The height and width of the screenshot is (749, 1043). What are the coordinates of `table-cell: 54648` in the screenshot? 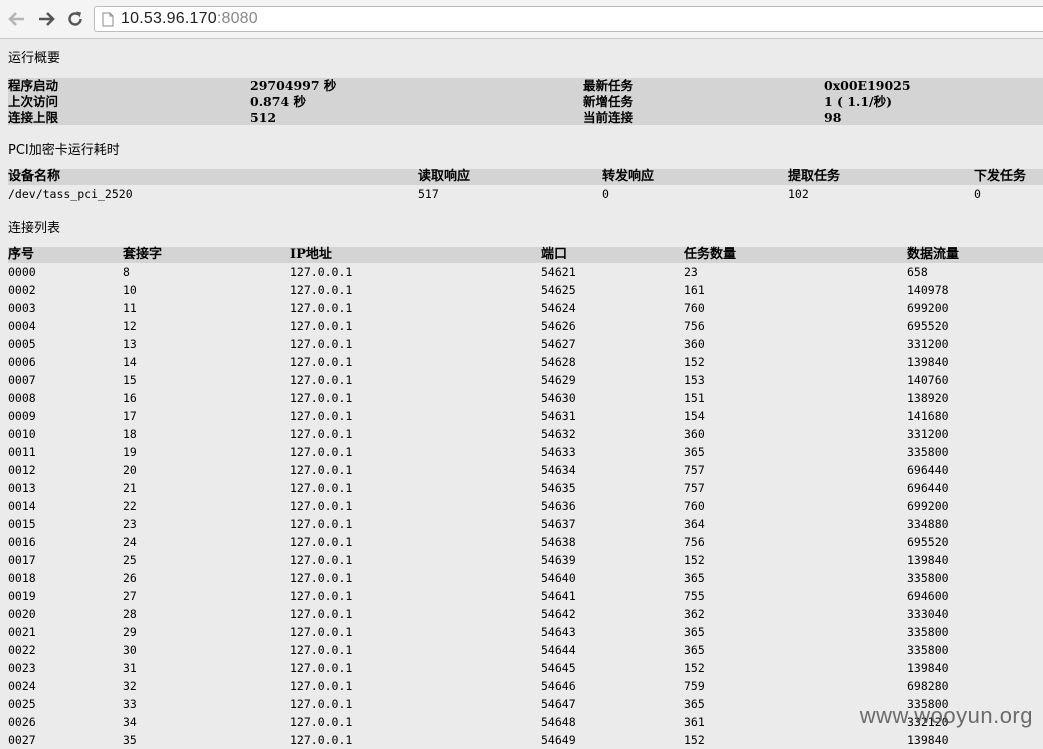 It's located at (558, 722).